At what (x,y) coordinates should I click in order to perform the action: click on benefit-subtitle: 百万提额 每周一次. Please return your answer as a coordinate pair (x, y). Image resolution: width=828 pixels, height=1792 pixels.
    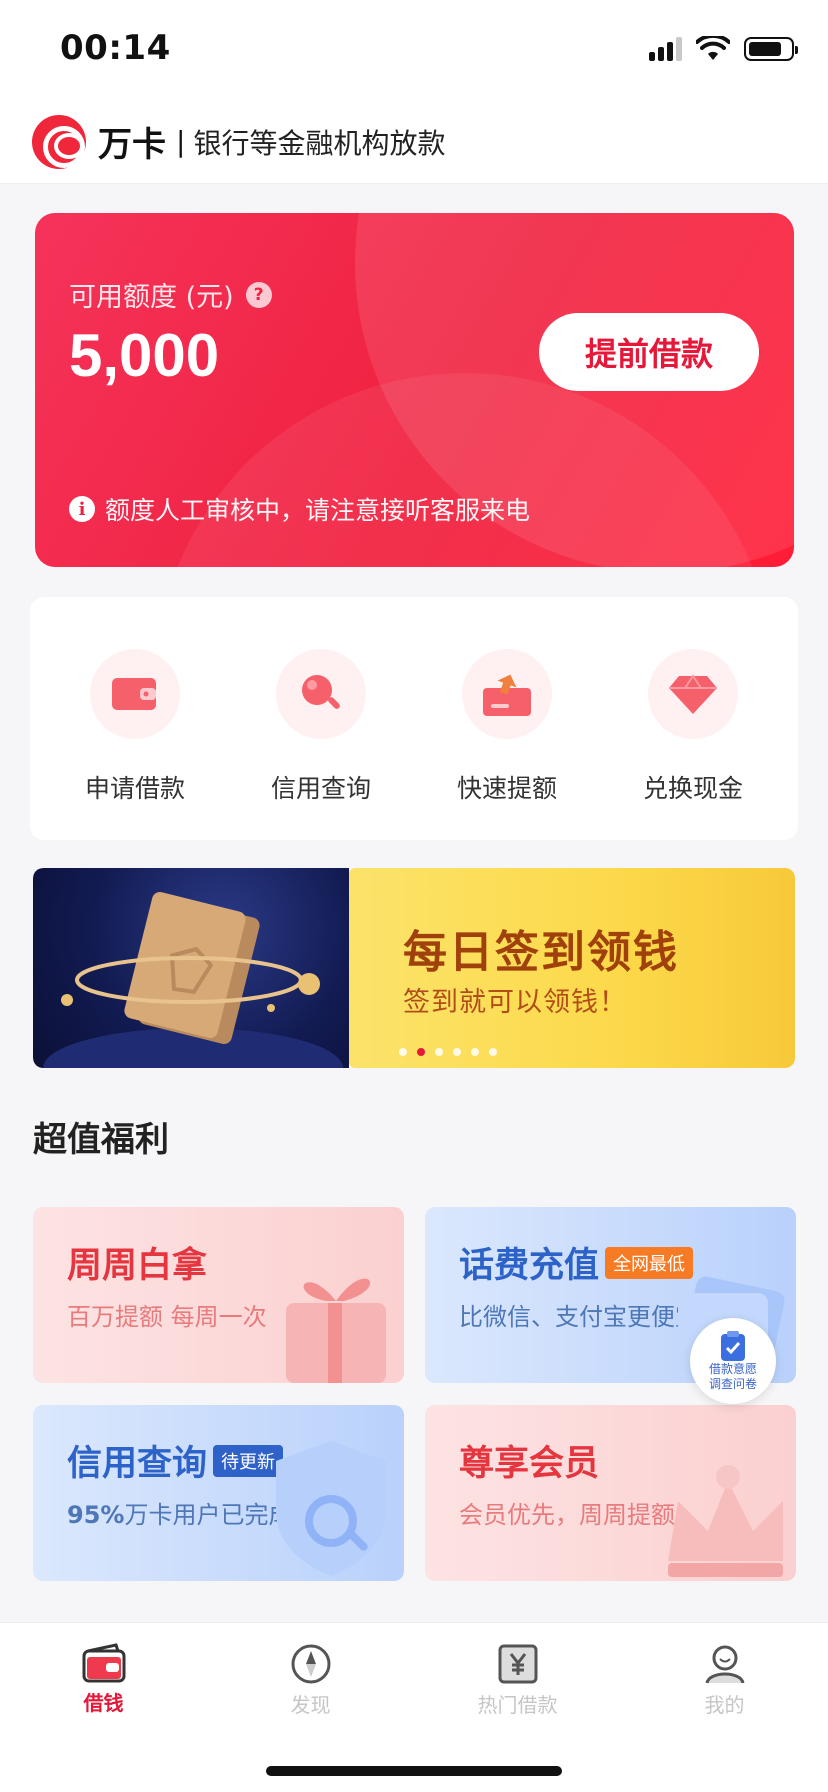
    Looking at the image, I should click on (167, 1317).